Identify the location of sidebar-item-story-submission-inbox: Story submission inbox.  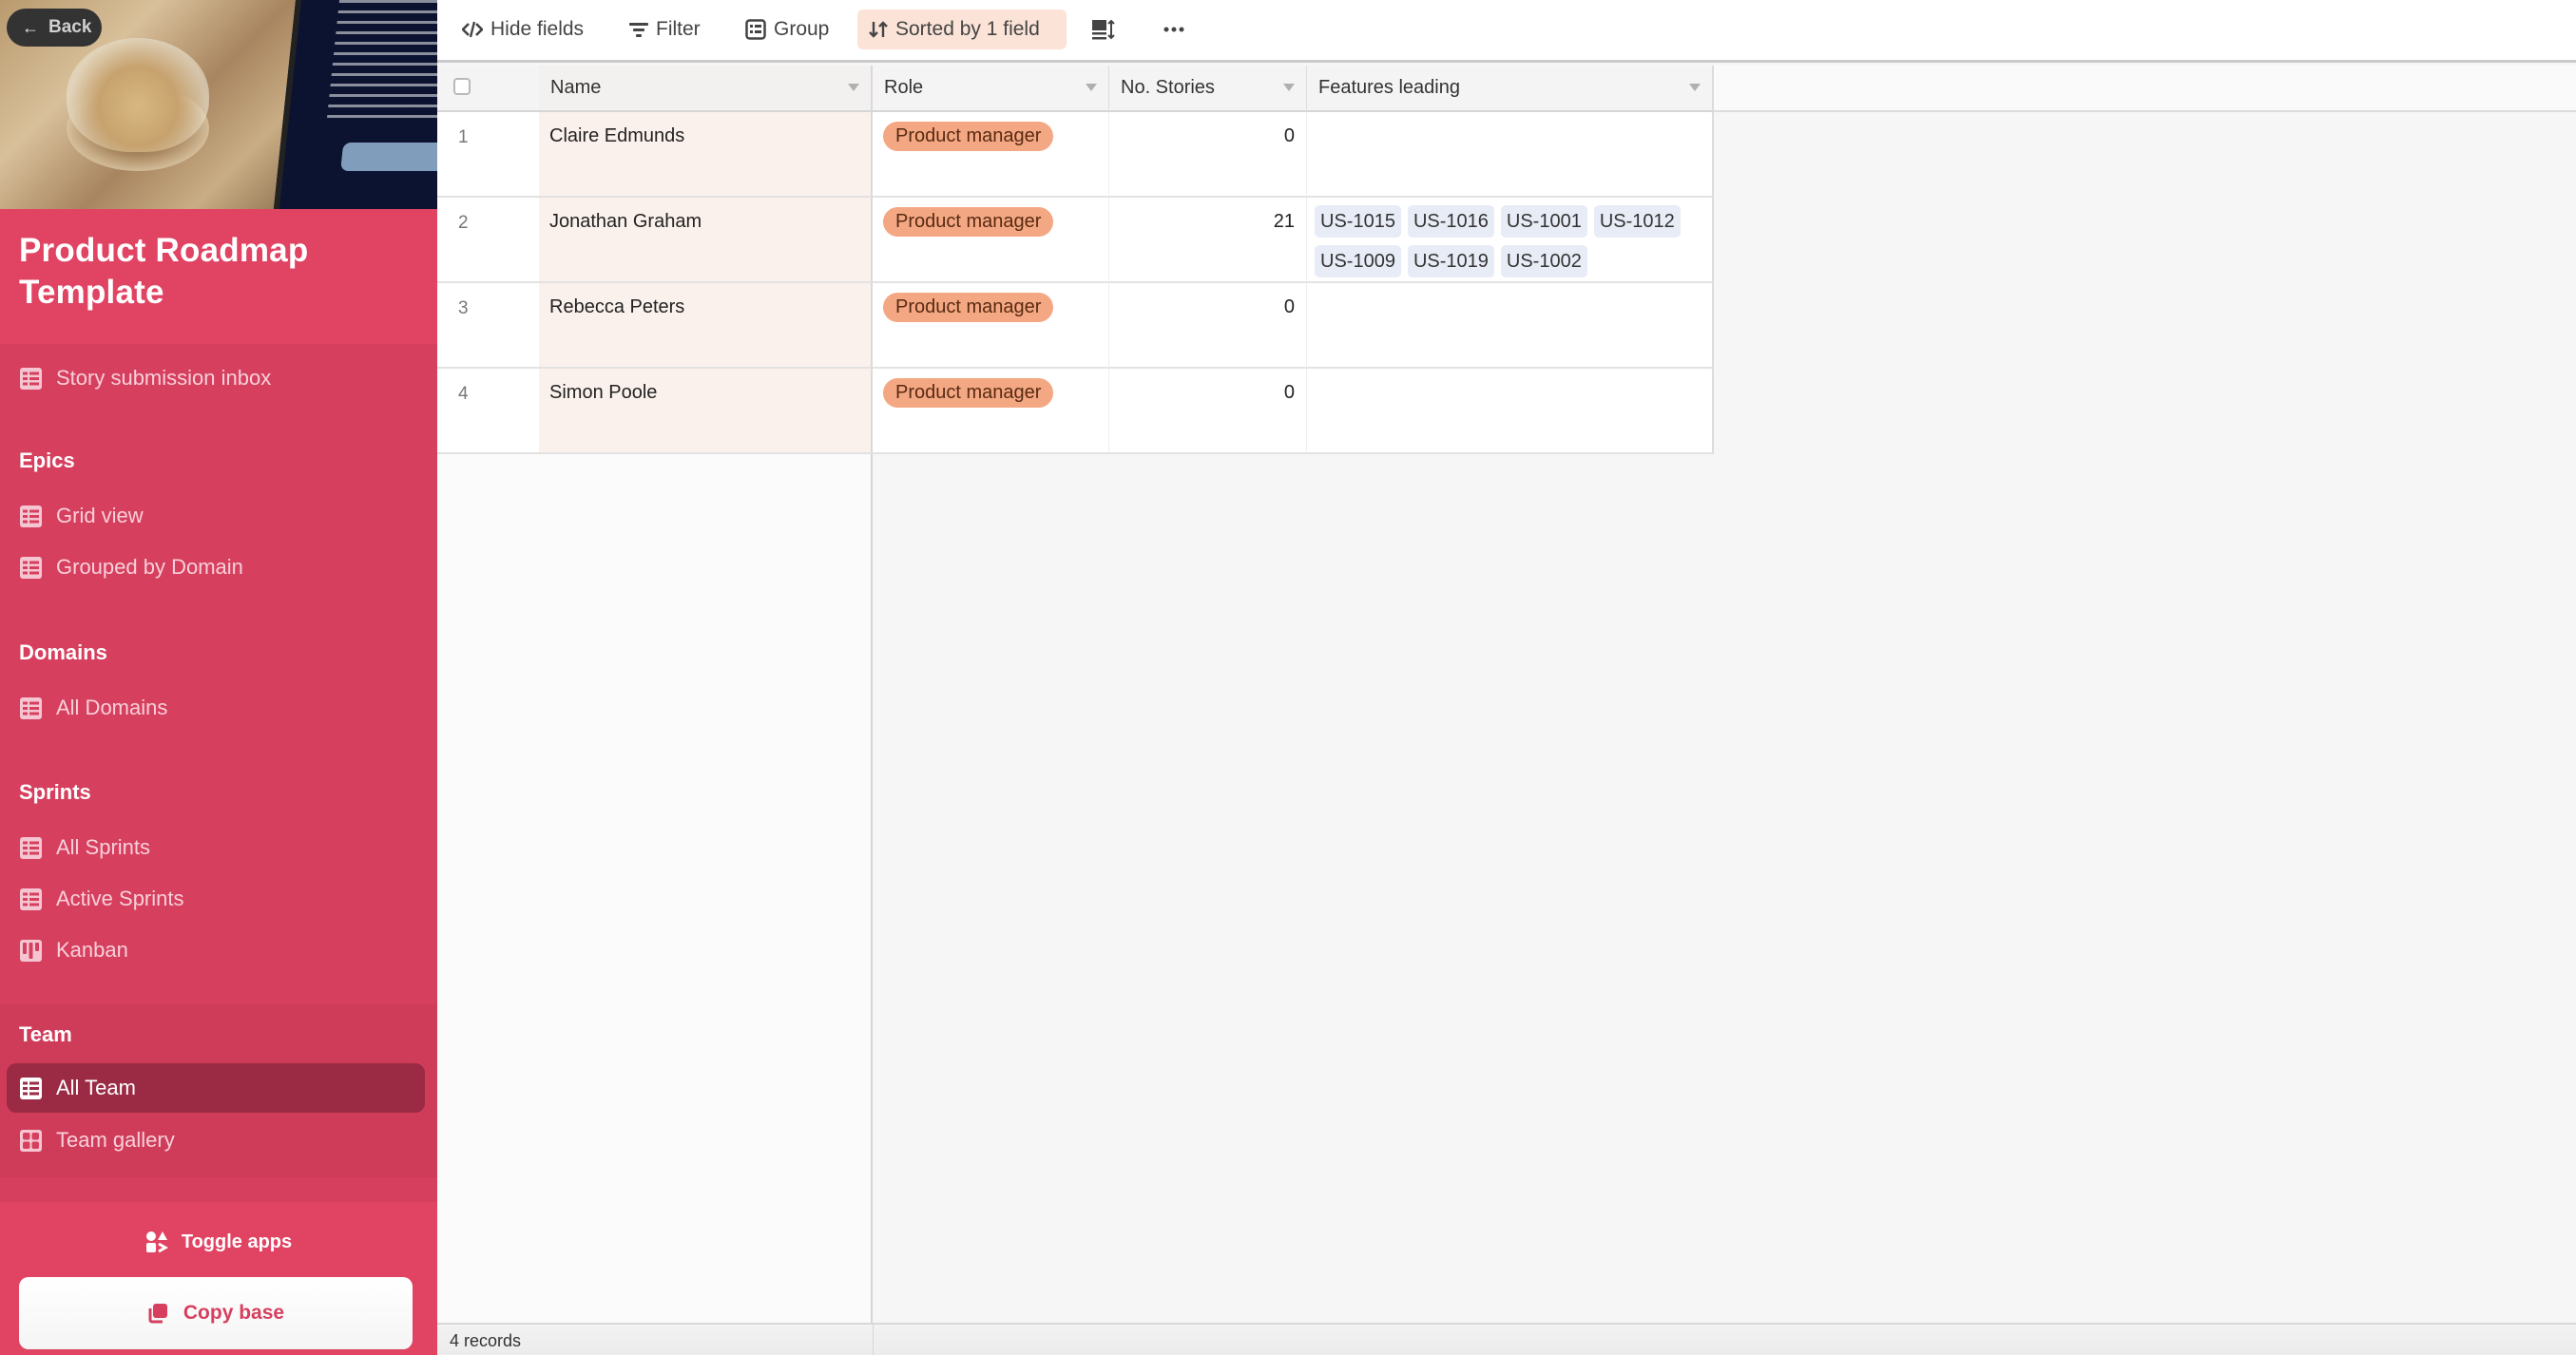
(216, 378).